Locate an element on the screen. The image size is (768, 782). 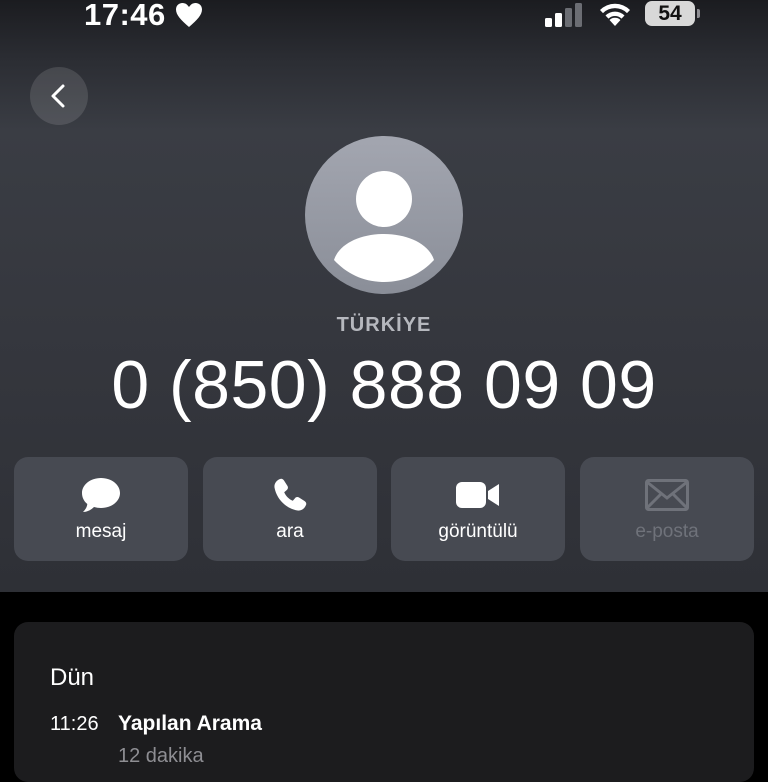
contact-avatar is located at coordinates (384, 215).